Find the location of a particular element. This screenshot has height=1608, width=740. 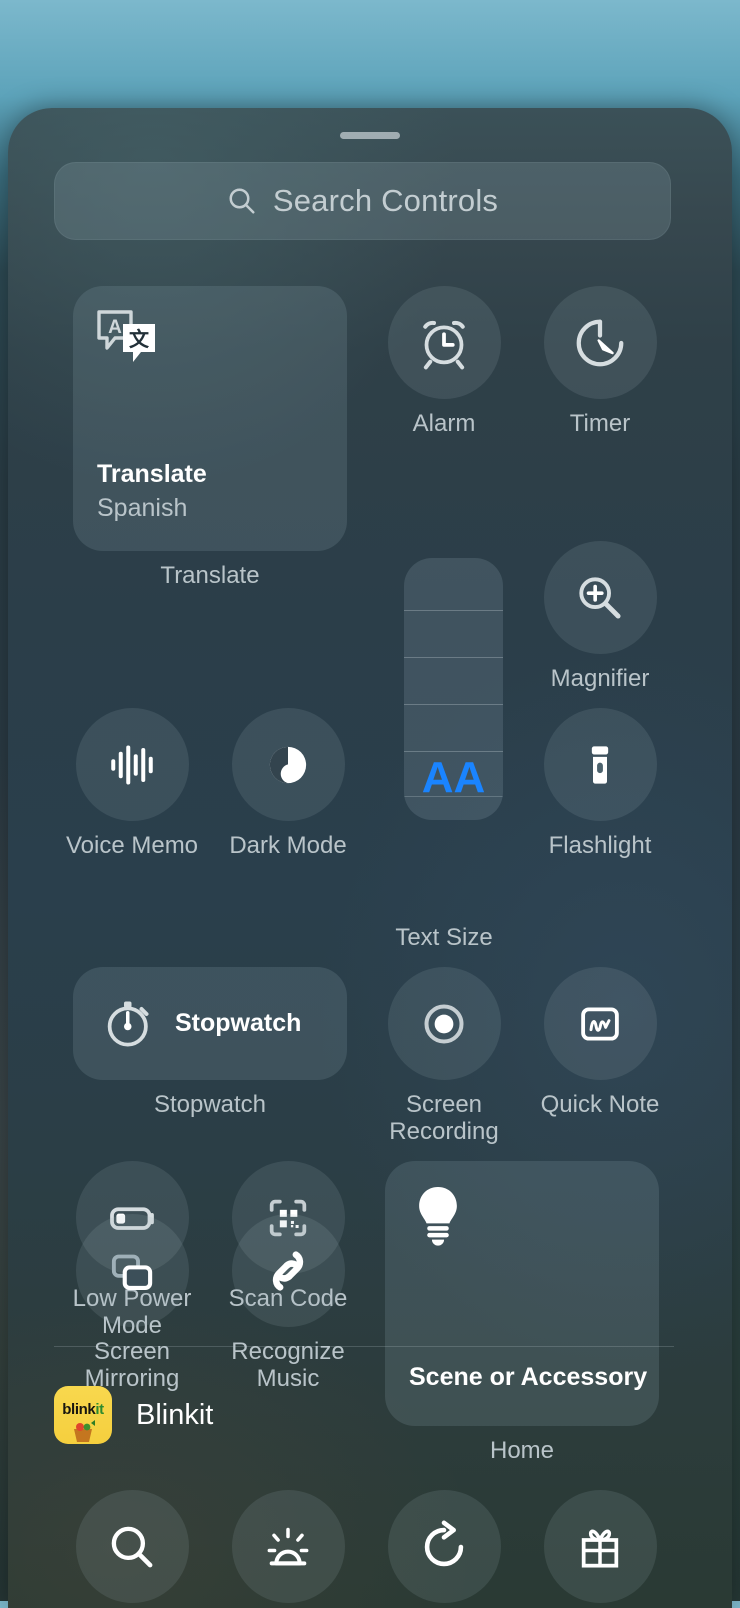

control-label-flashlight: Flashlight is located at coordinates (600, 845).